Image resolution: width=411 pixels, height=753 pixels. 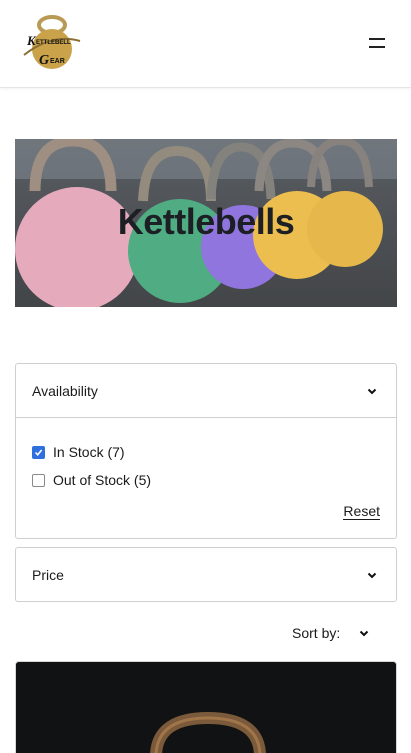 I want to click on availability-filter-toggle: Availability, so click(x=206, y=390).